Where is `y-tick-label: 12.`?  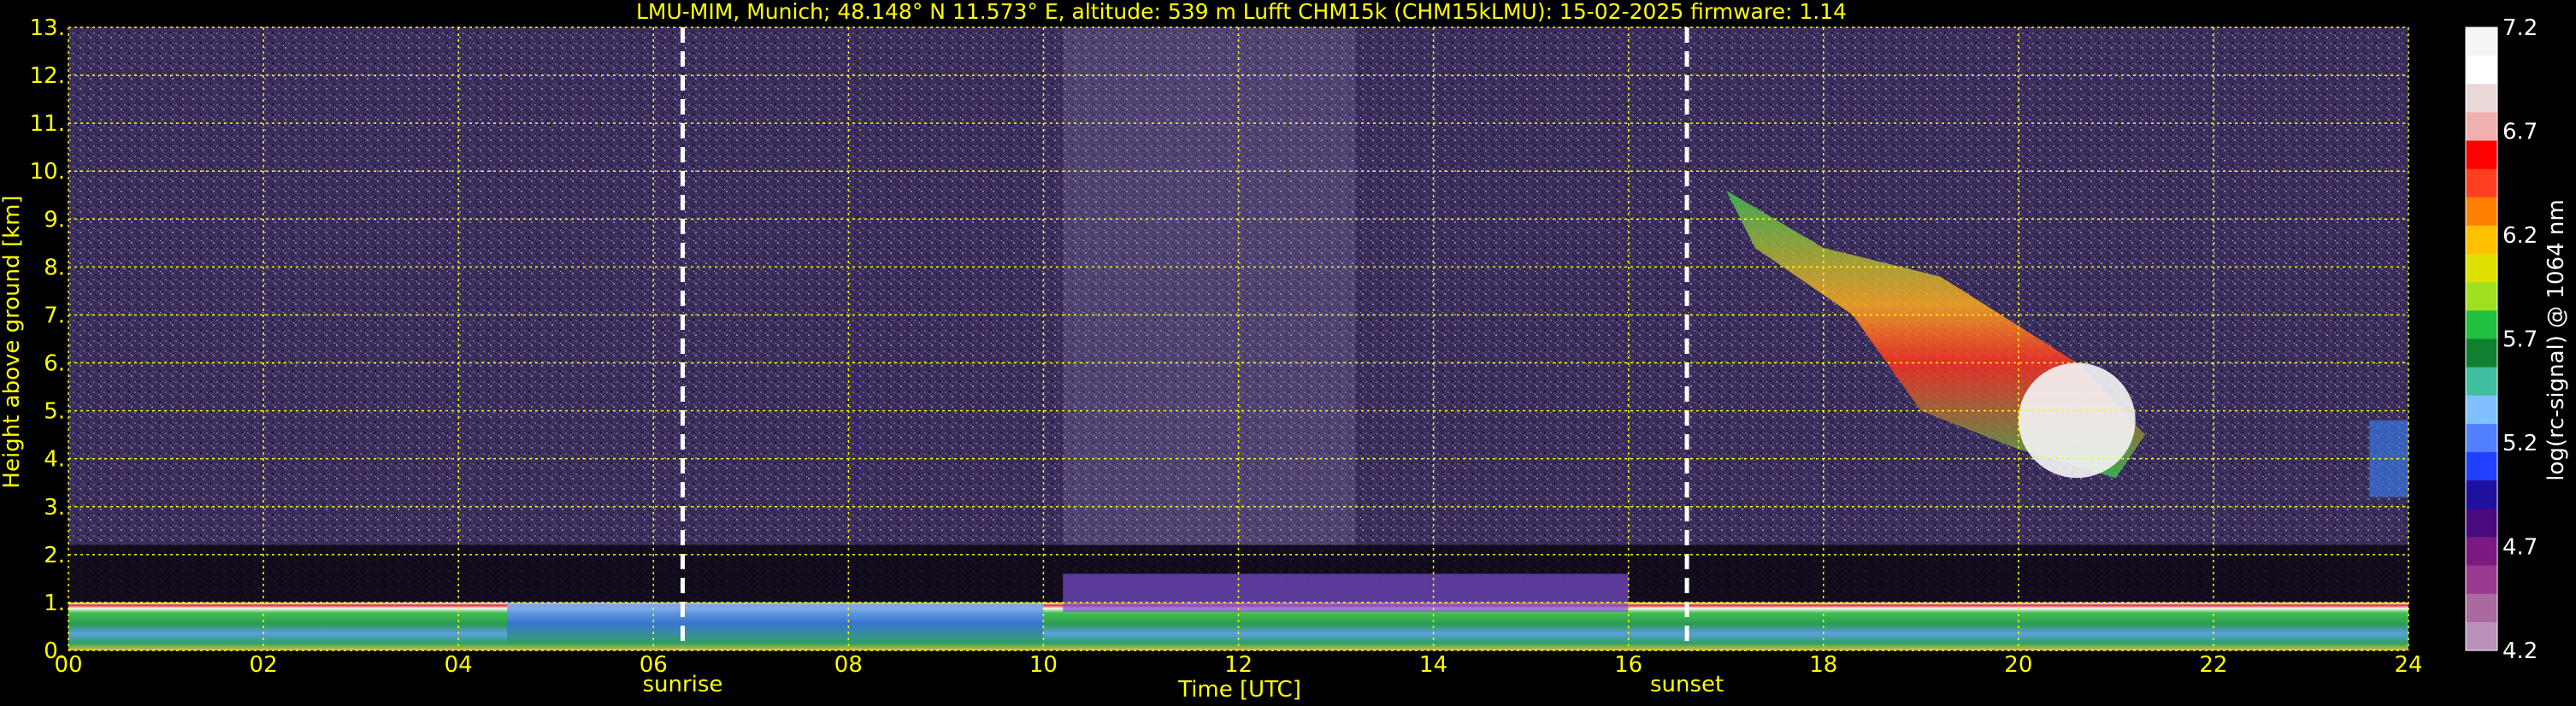 y-tick-label: 12. is located at coordinates (47, 76).